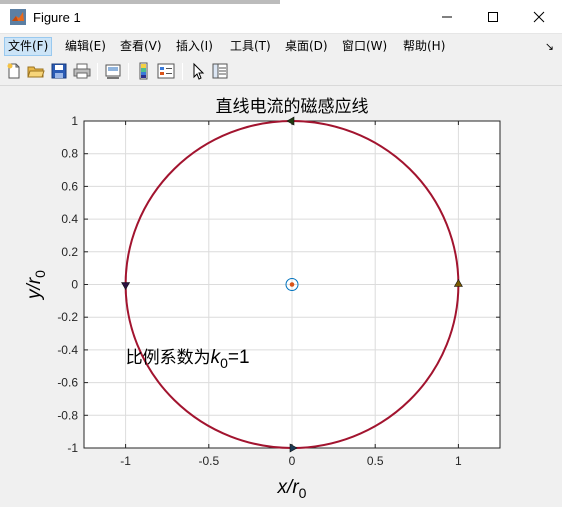 The height and width of the screenshot is (507, 562). I want to click on close-icon, so click(539, 17).